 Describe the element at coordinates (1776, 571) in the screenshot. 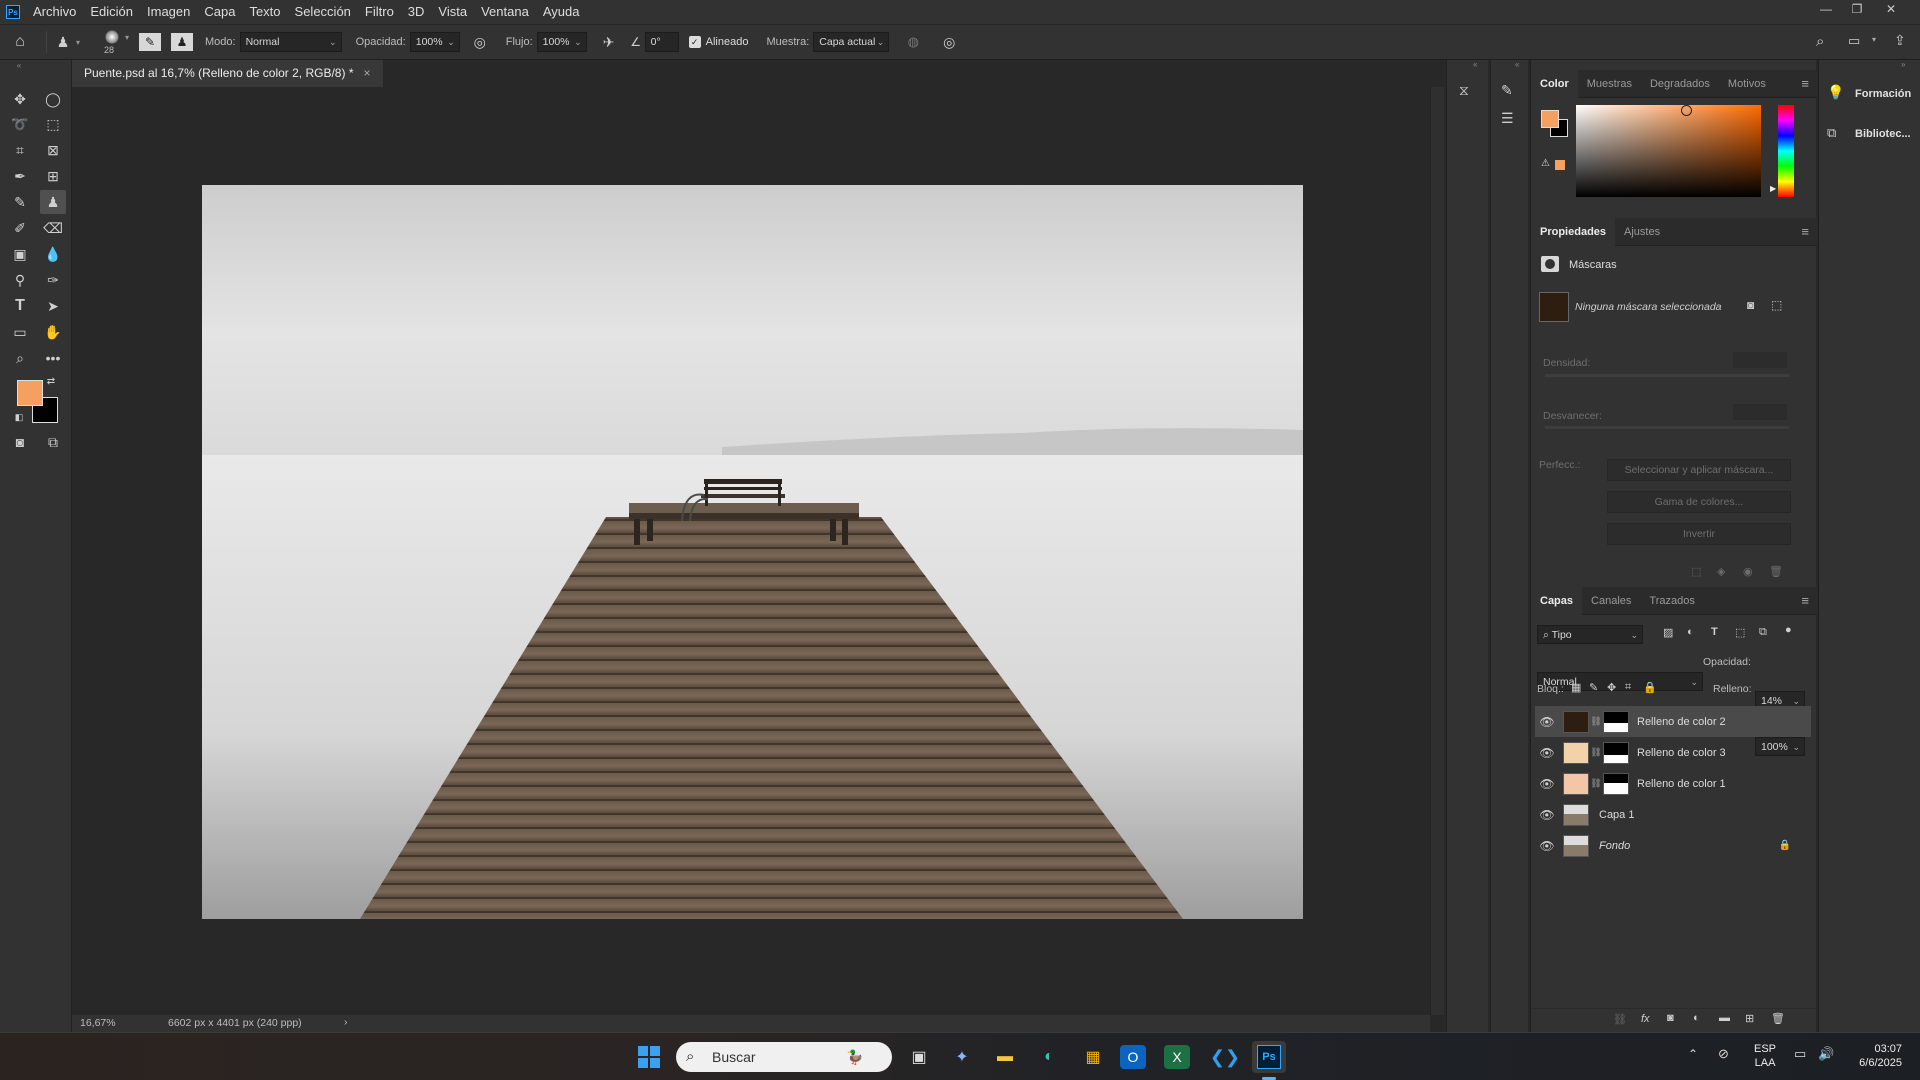

I see `delete-mask-icon: 🗑` at that location.